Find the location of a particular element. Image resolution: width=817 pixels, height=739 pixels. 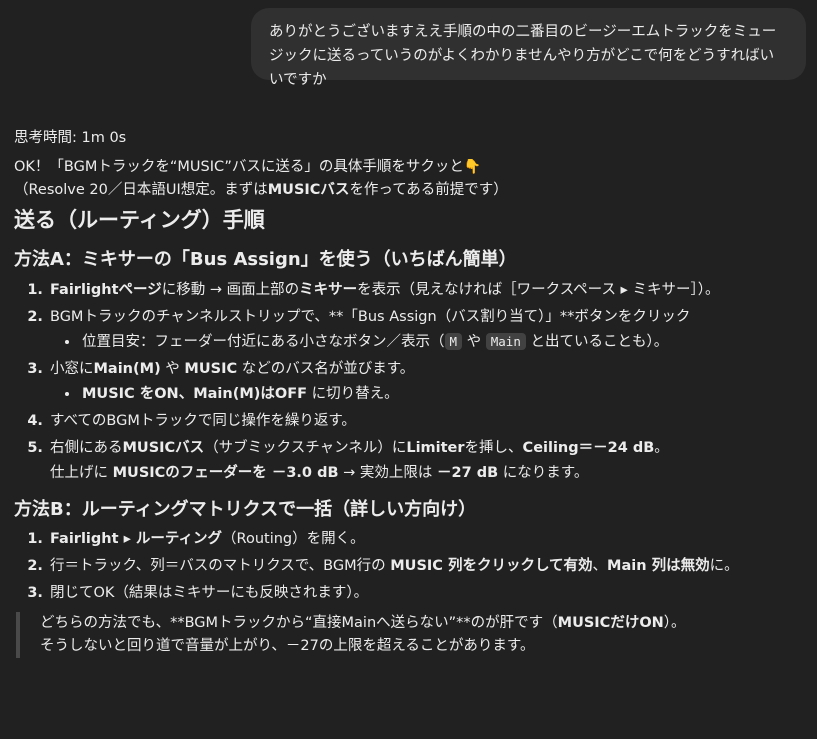

inline-code: Main is located at coordinates (505, 341).